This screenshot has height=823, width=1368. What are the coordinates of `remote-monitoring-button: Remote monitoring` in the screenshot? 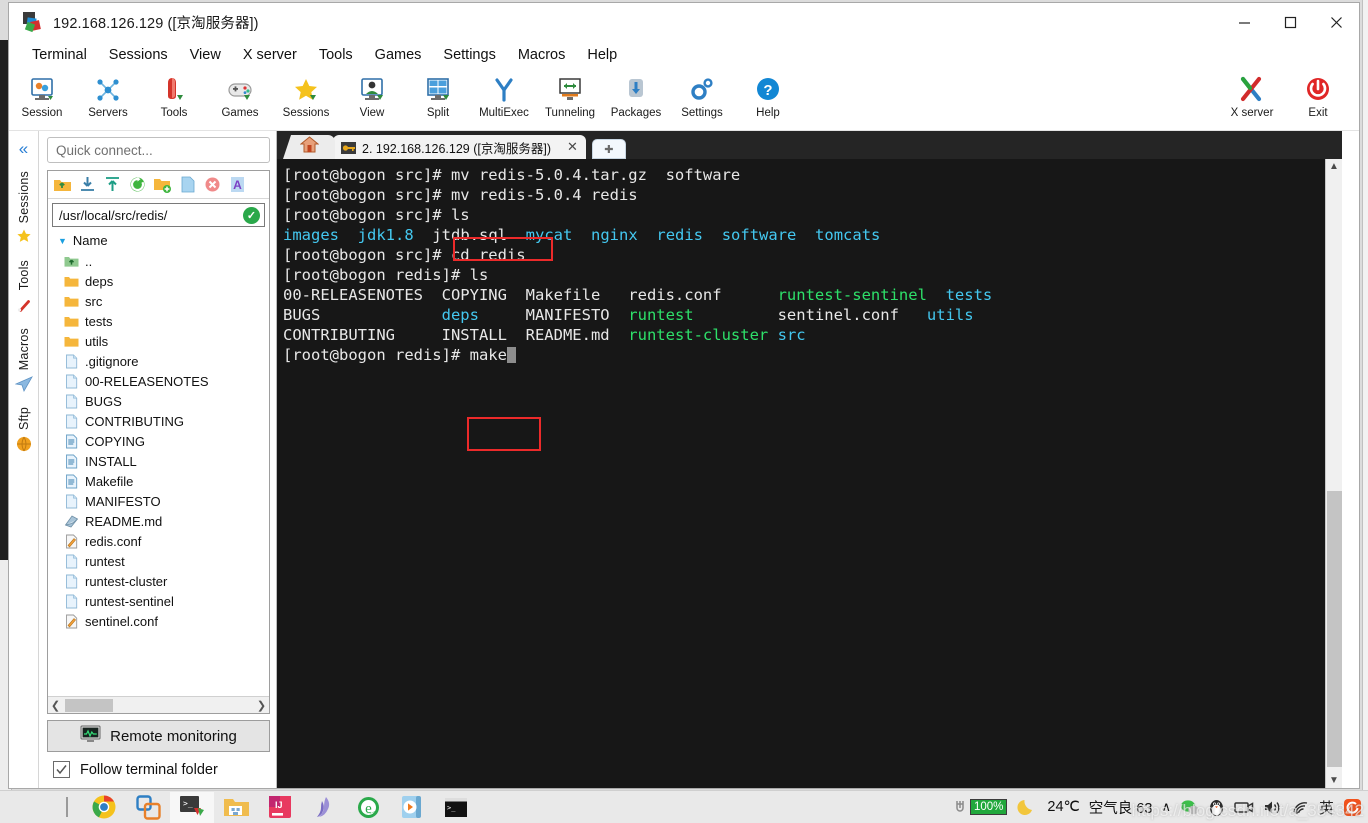 It's located at (158, 736).